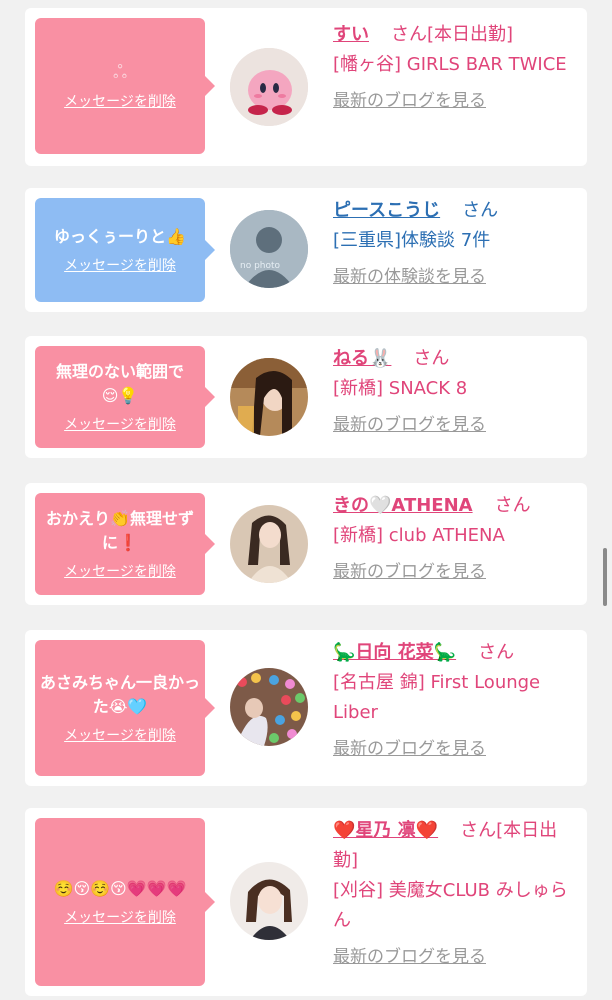  I want to click on card-info: ねる🐰 さん [新橋] SNACK 8 最新のブログを見る, so click(453, 392).